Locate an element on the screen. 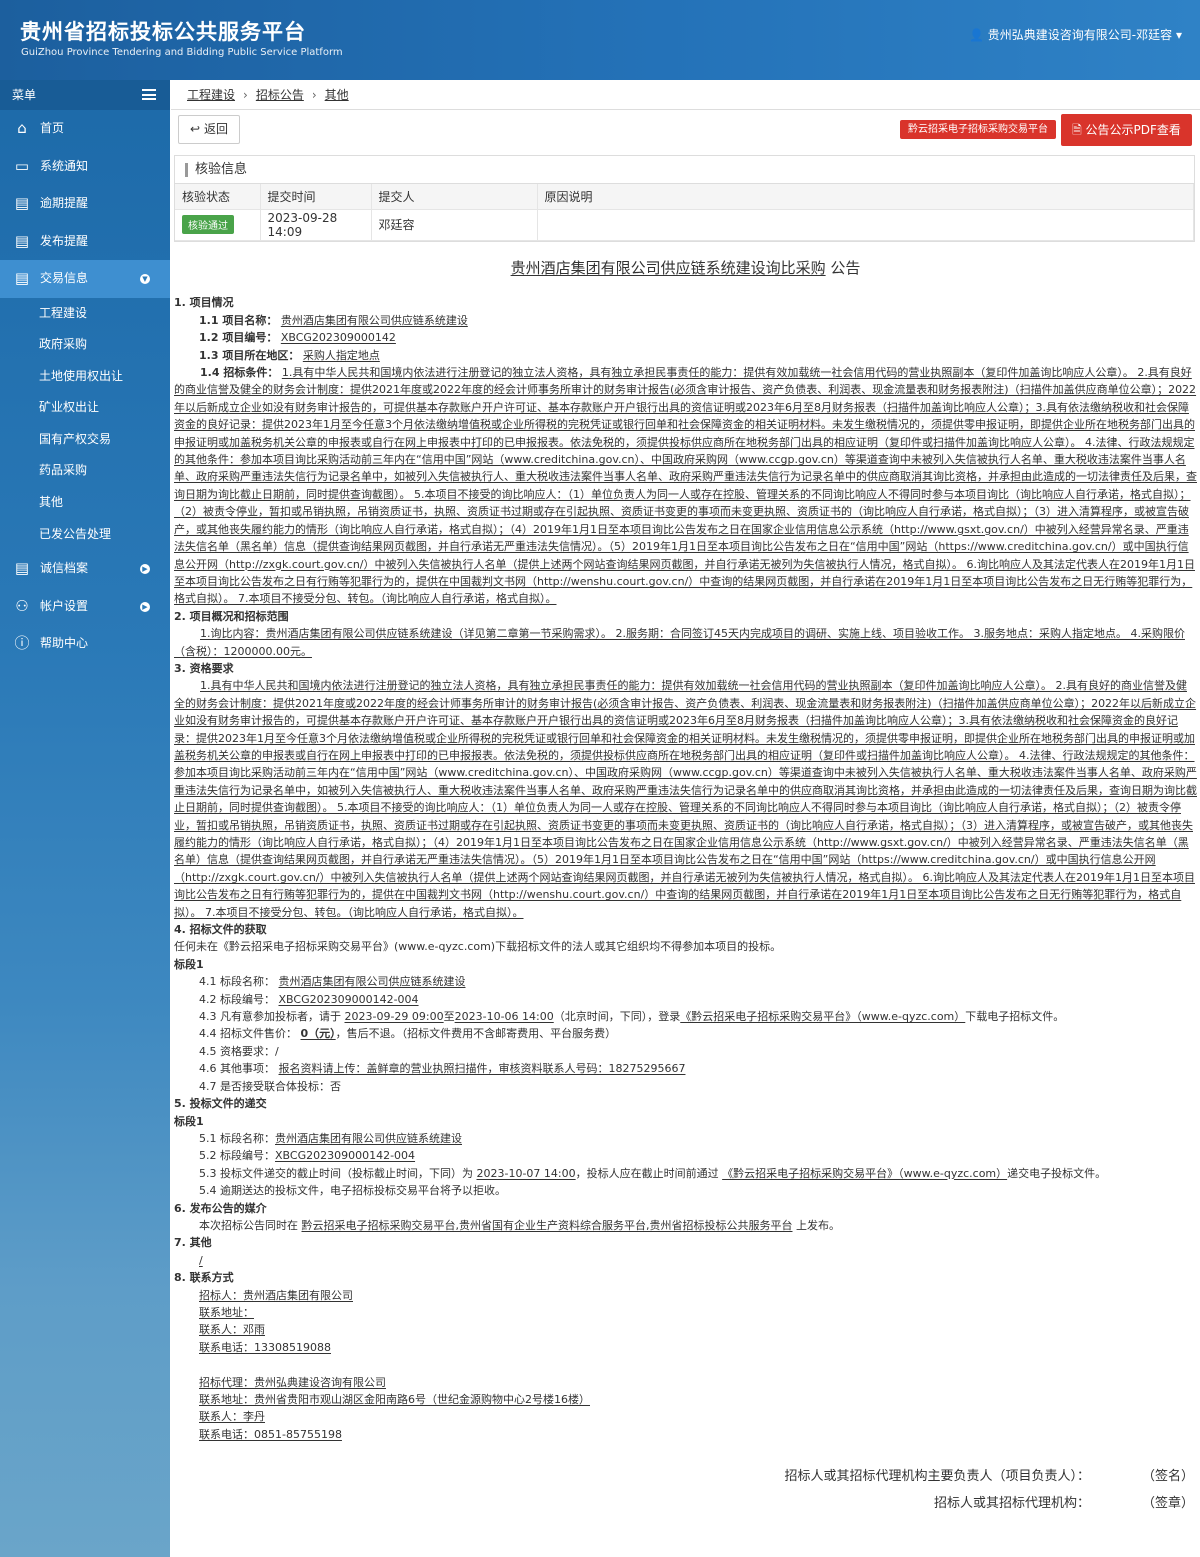  field-key: 5.1 标段名称： is located at coordinates (237, 1138).